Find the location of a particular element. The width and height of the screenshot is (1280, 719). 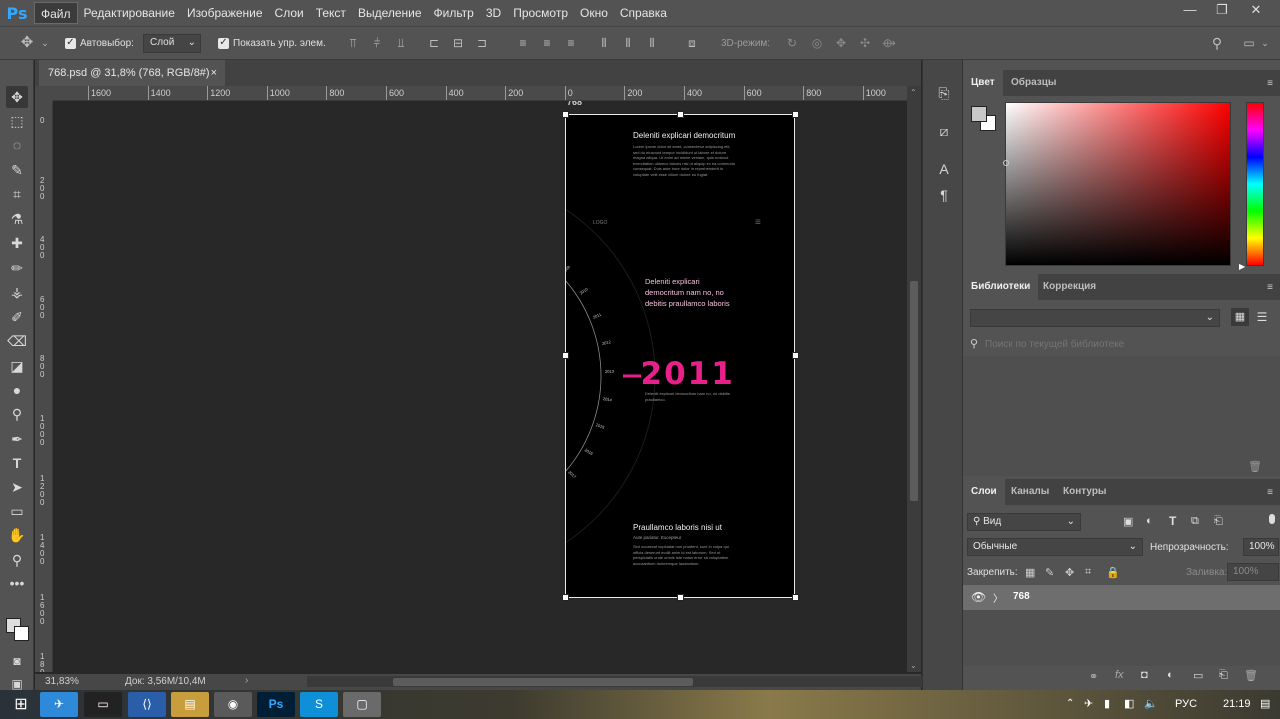

scroll-up-icon: ⌃ is located at coordinates (913, 92).